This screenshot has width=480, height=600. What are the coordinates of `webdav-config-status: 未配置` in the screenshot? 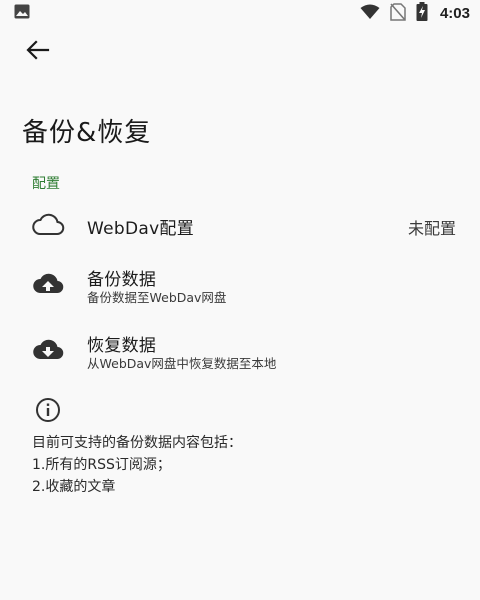 It's located at (431, 228).